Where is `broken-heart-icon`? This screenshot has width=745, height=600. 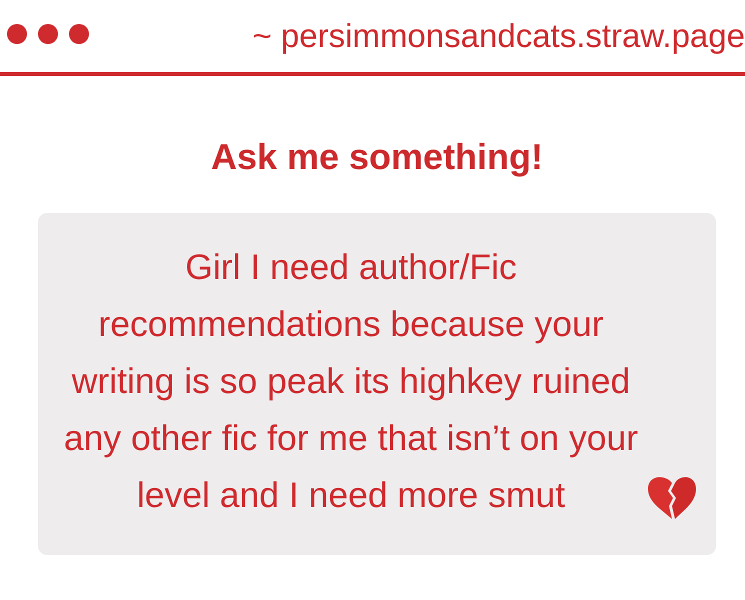
broken-heart-icon is located at coordinates (672, 497).